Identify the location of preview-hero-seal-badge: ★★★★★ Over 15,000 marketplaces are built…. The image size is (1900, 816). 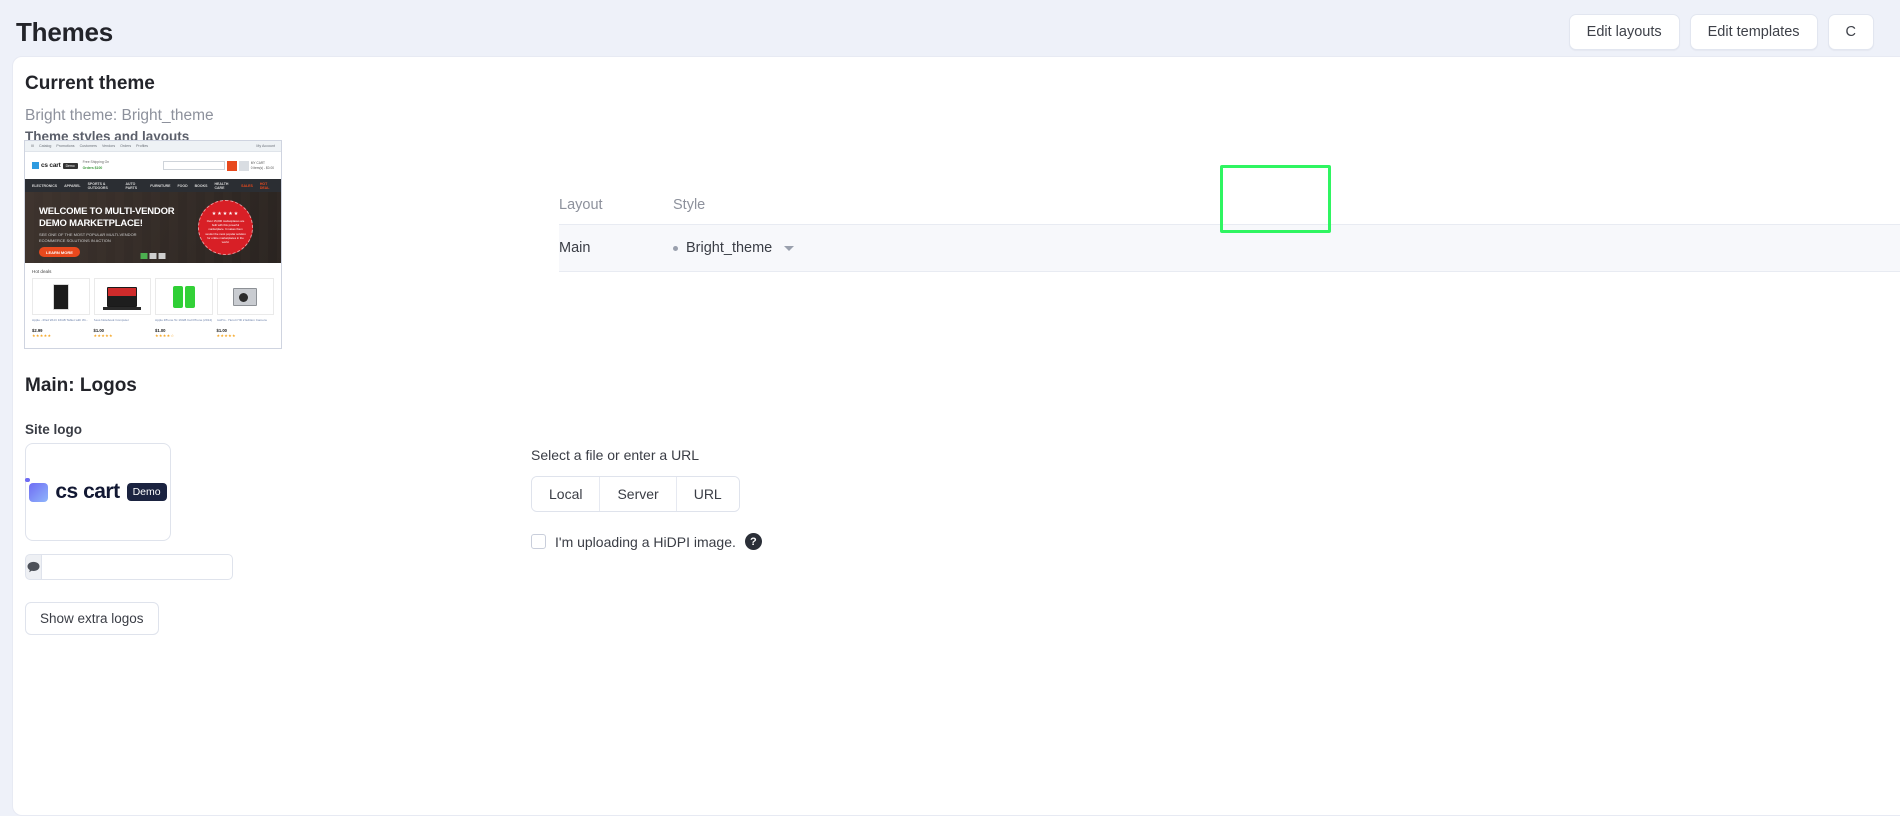
(225, 227).